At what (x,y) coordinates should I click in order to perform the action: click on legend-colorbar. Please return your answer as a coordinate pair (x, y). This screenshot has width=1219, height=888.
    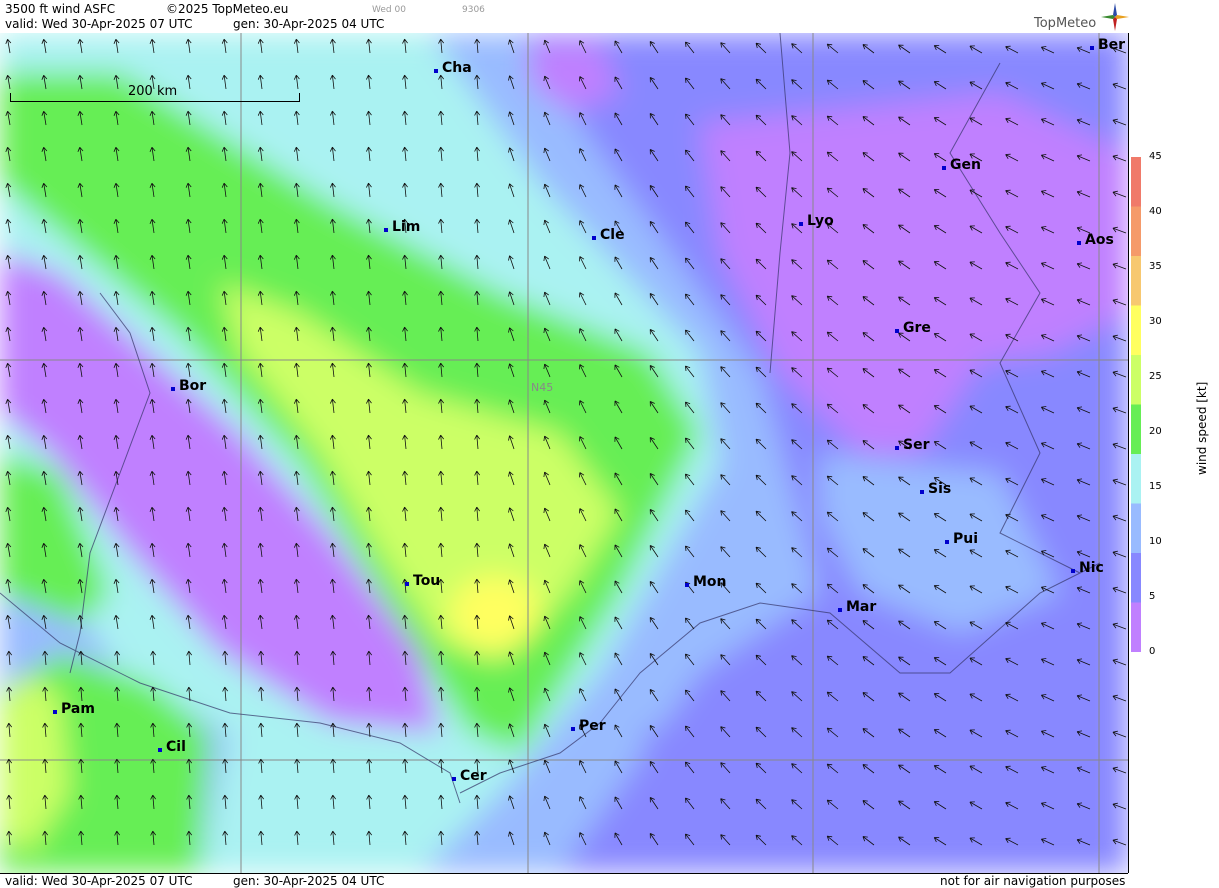
    Looking at the image, I should click on (1136, 404).